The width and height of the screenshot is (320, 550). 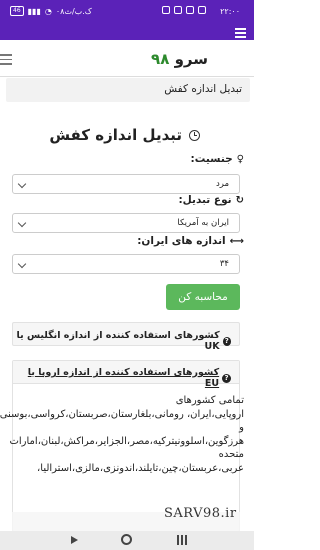 I want to click on logo-number: ۹۸, so click(x=160, y=59).